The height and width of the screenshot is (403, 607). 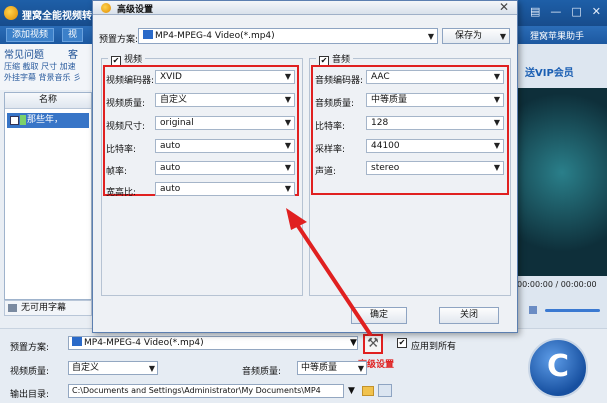 What do you see at coordinates (402, 343) in the screenshot?
I see `apply-all-checkbox: ✔` at bounding box center [402, 343].